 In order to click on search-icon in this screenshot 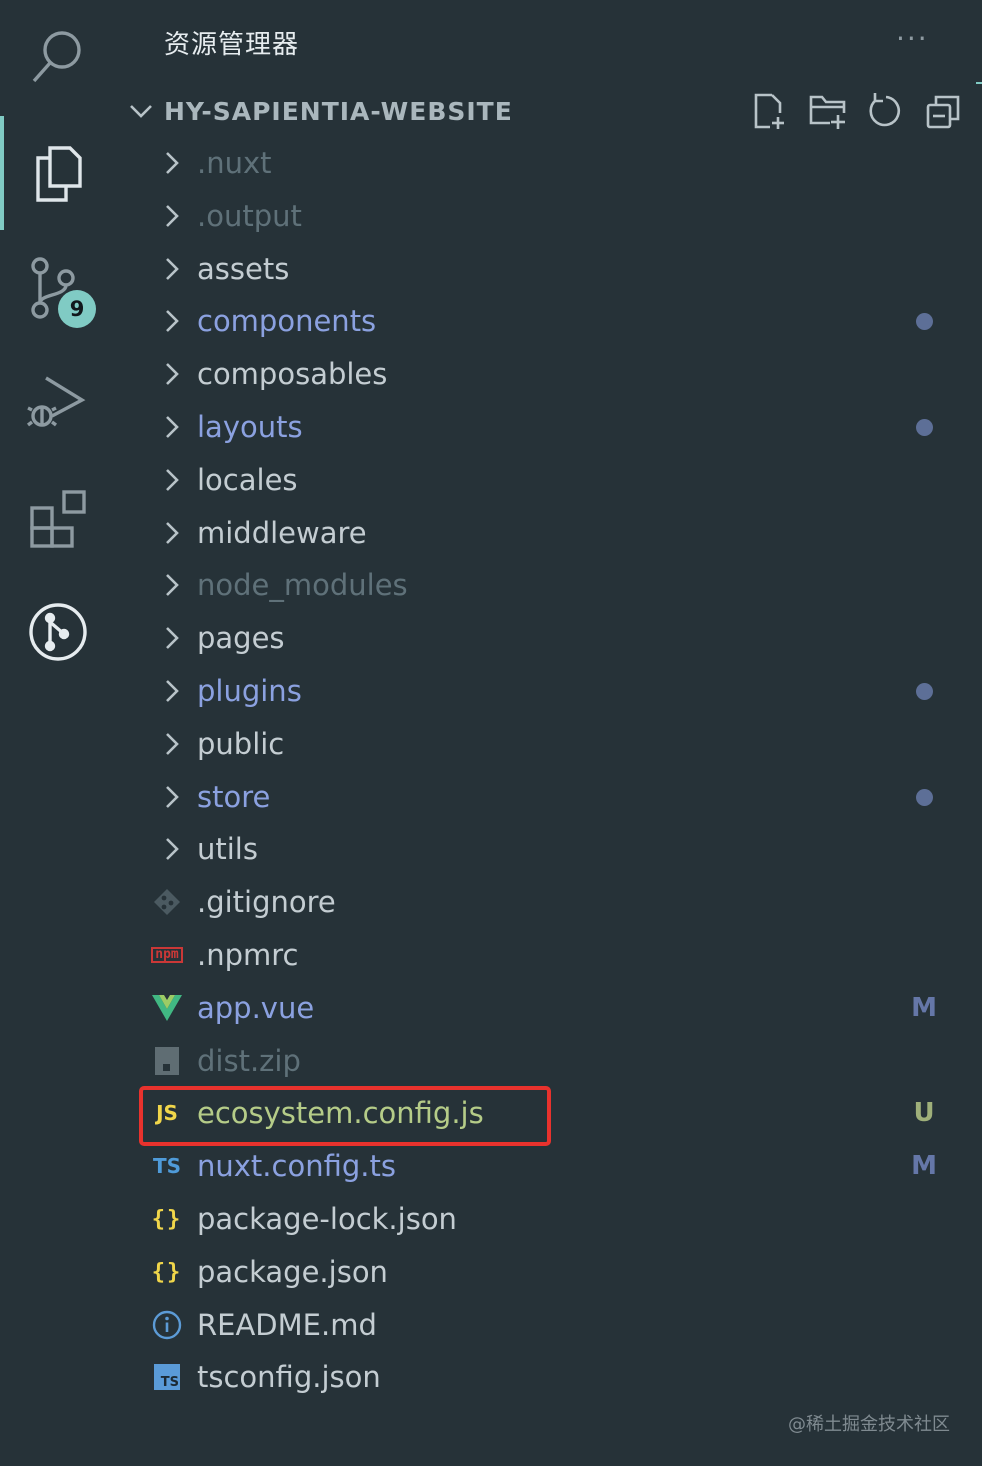, I will do `click(56, 57)`.